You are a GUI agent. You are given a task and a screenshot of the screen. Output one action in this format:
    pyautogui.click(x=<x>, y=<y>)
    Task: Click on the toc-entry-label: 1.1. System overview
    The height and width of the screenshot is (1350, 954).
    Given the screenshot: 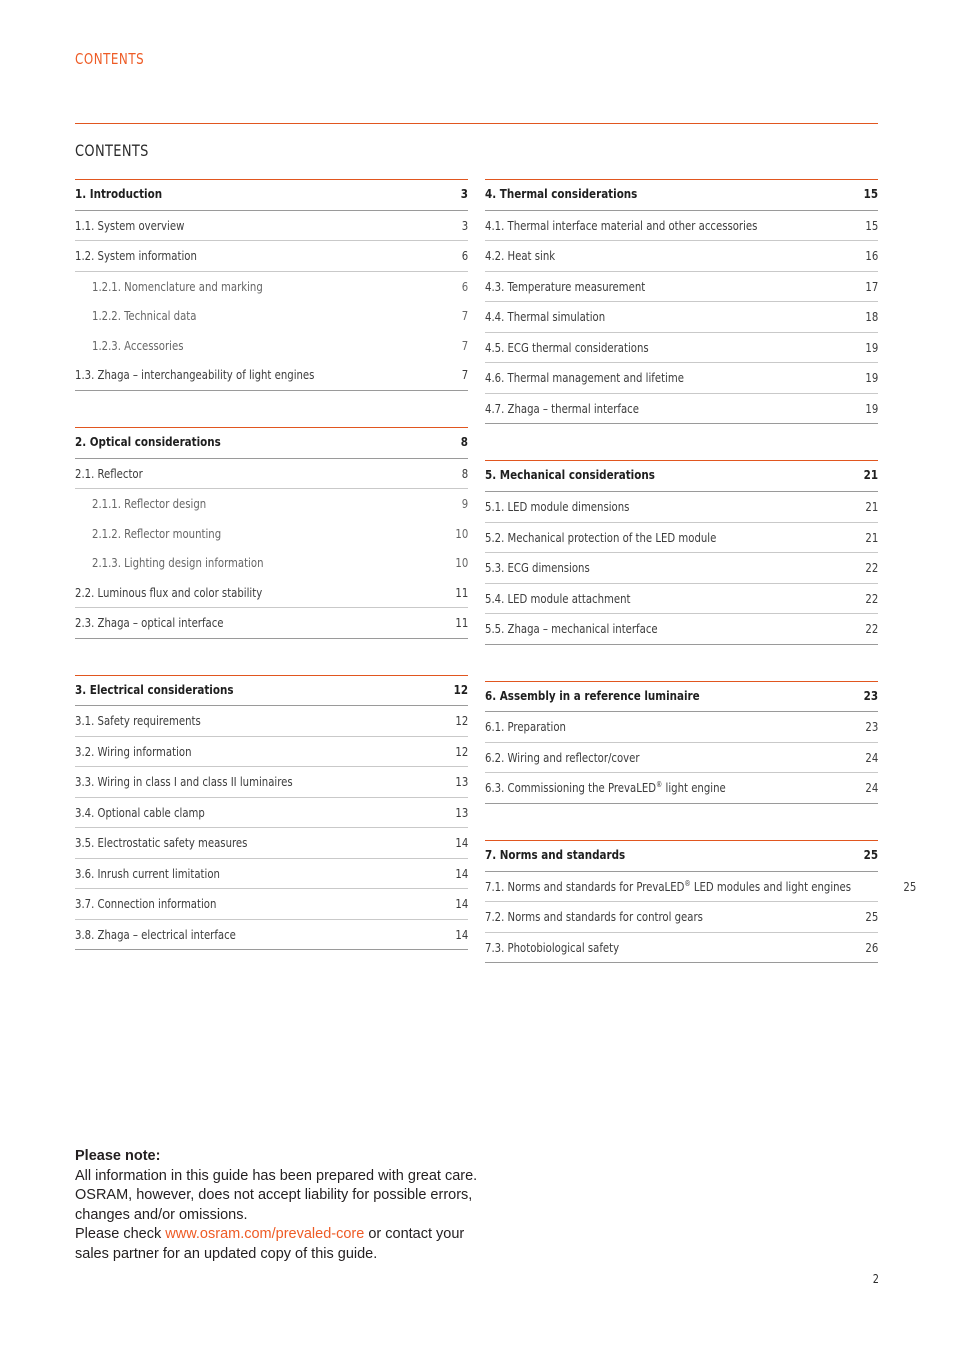 What is the action you would take?
    pyautogui.click(x=130, y=225)
    